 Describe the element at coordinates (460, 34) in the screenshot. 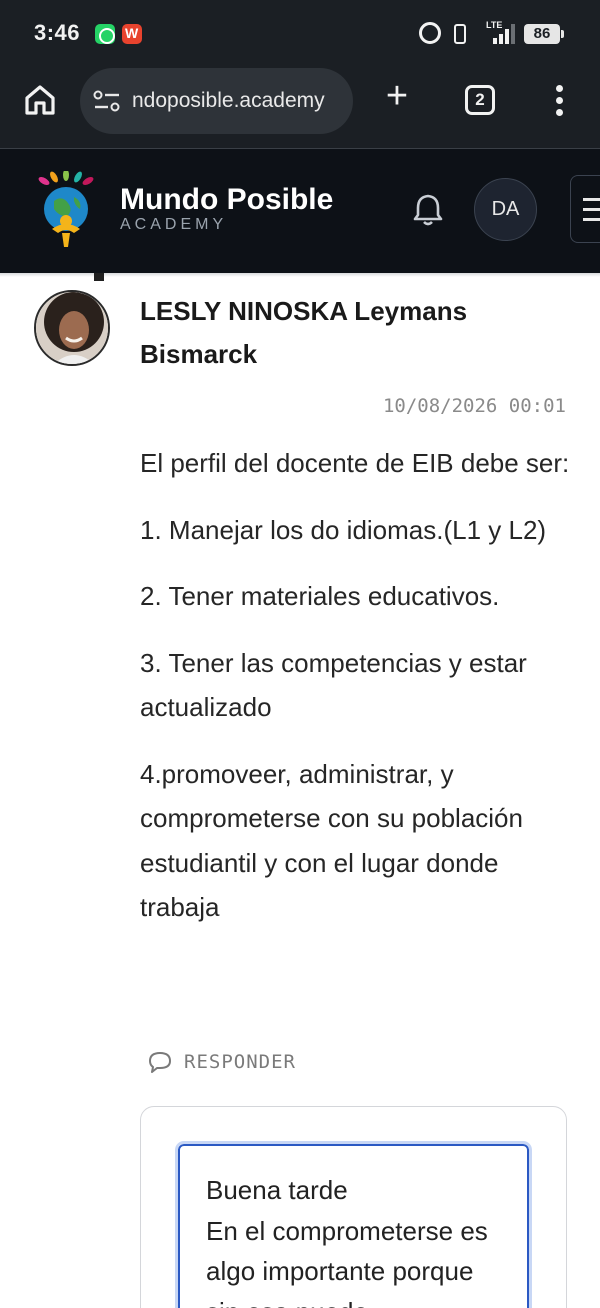

I see `vibrate-icon` at that location.